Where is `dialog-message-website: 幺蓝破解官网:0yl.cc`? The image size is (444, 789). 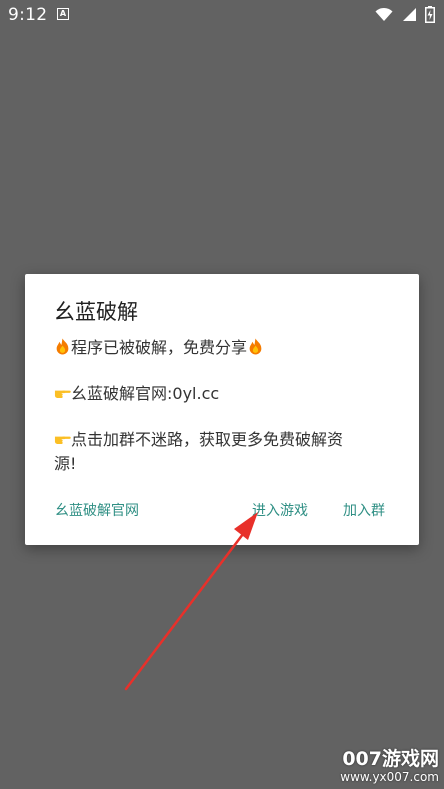
dialog-message-website: 幺蓝破解官网:0yl.cc is located at coordinates (221, 394).